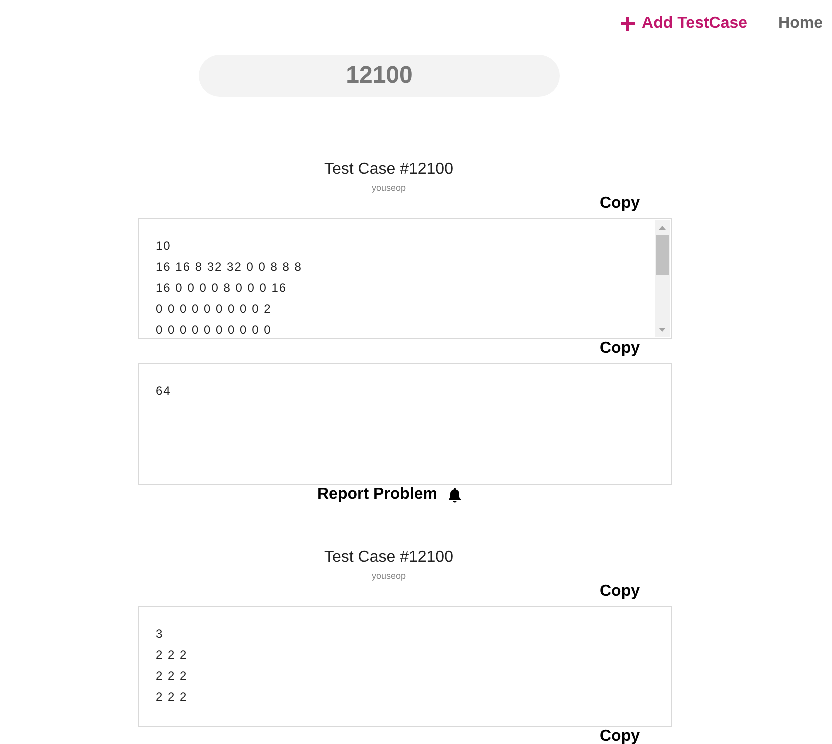 Image resolution: width=832 pixels, height=744 pixels. I want to click on input-textarea: 10 16 16 8 32 32 0 0 8 8 8 16 0 0 0 0 8 0 0 0 16 0 0 0 0 0 0 0 0 0 2 0 0 0 0 0 0 0 0 0 0, so click(405, 278).